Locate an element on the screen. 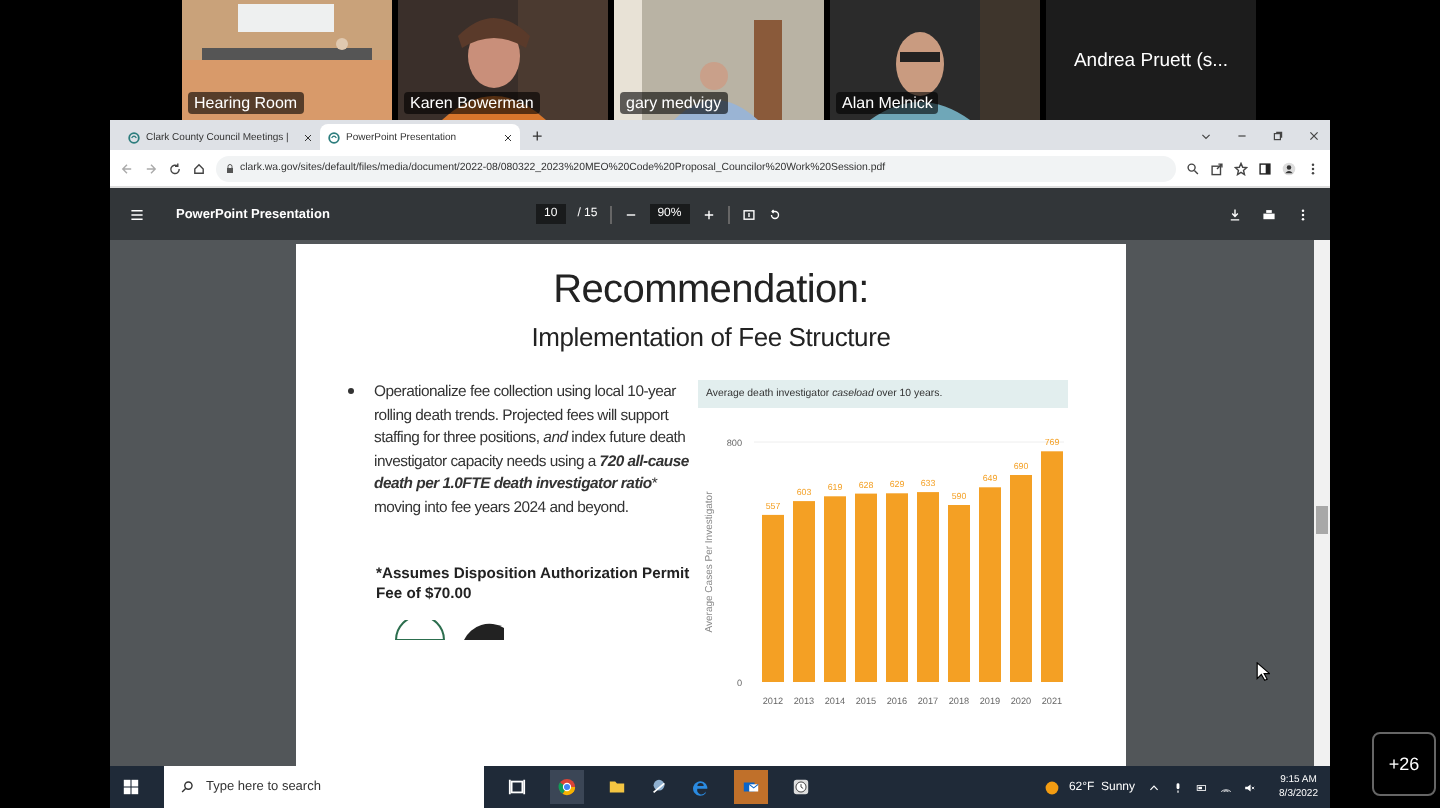 Image resolution: width=1440 pixels, height=808 pixels. chevron-up-icon is located at coordinates (1153, 787).